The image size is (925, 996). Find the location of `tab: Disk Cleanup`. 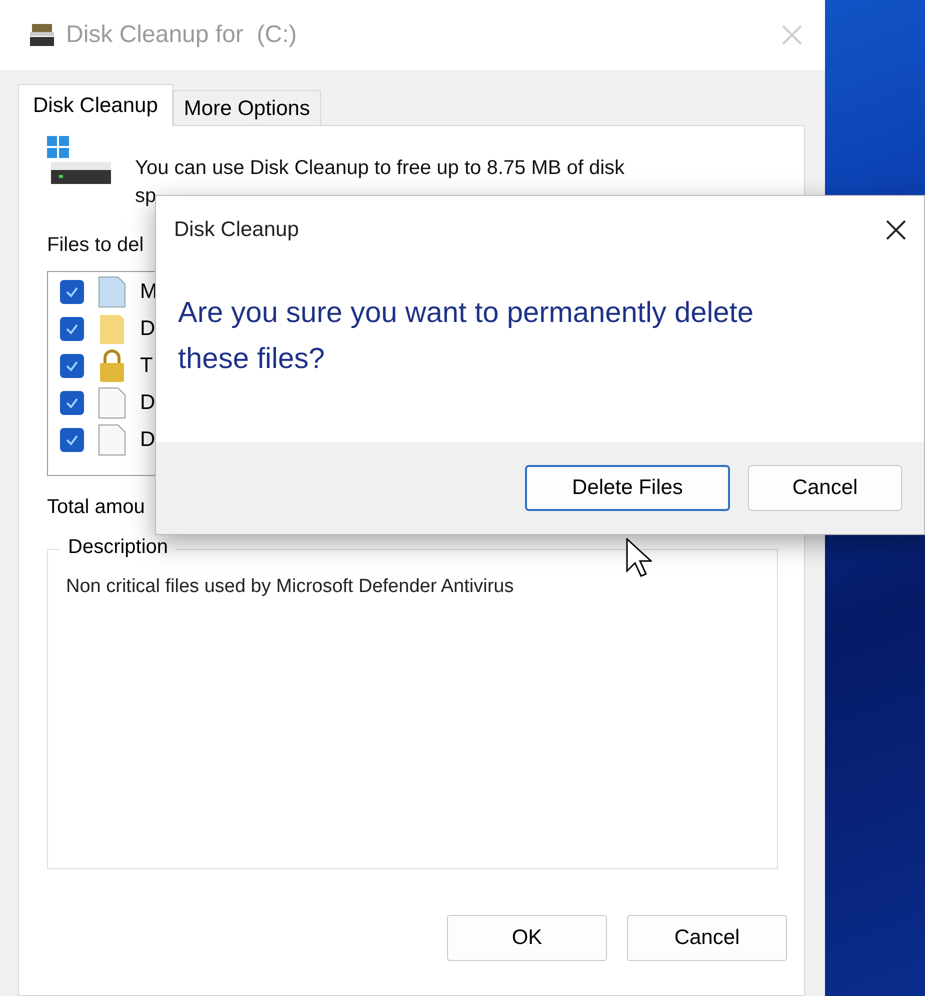

tab: Disk Cleanup is located at coordinates (95, 105).